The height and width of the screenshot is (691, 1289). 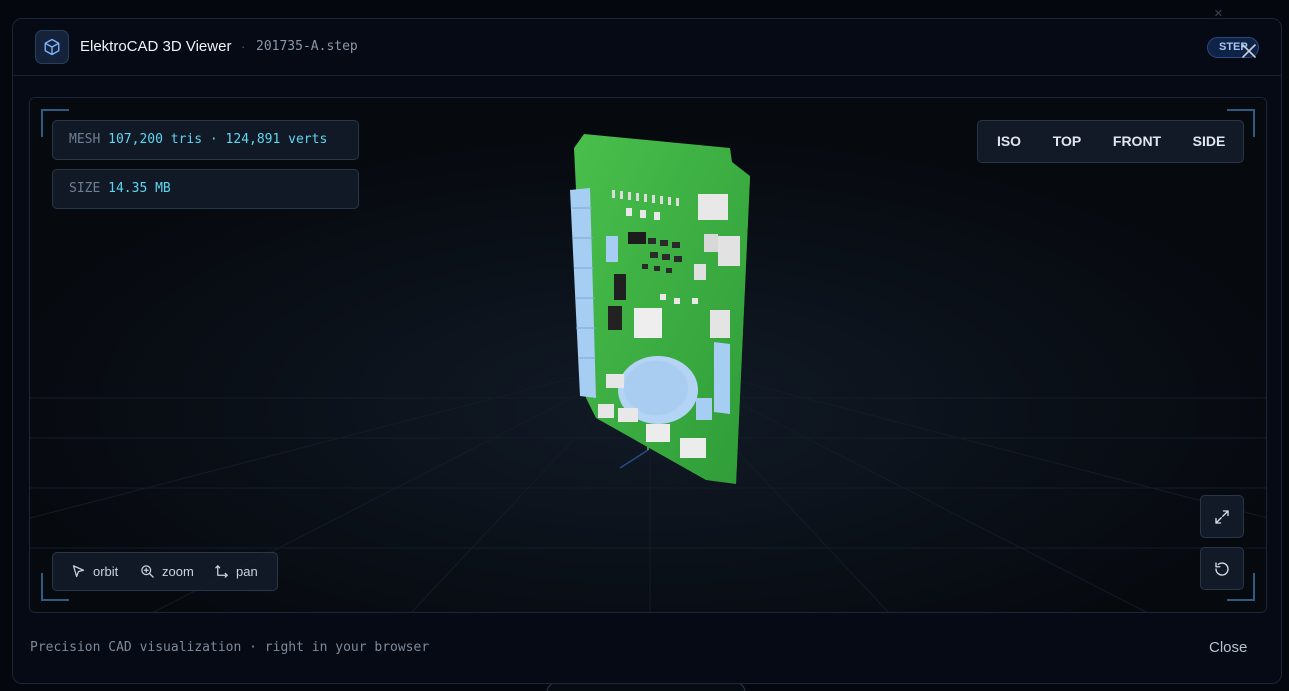 I want to click on mesh-label: MESH, so click(x=85, y=139).